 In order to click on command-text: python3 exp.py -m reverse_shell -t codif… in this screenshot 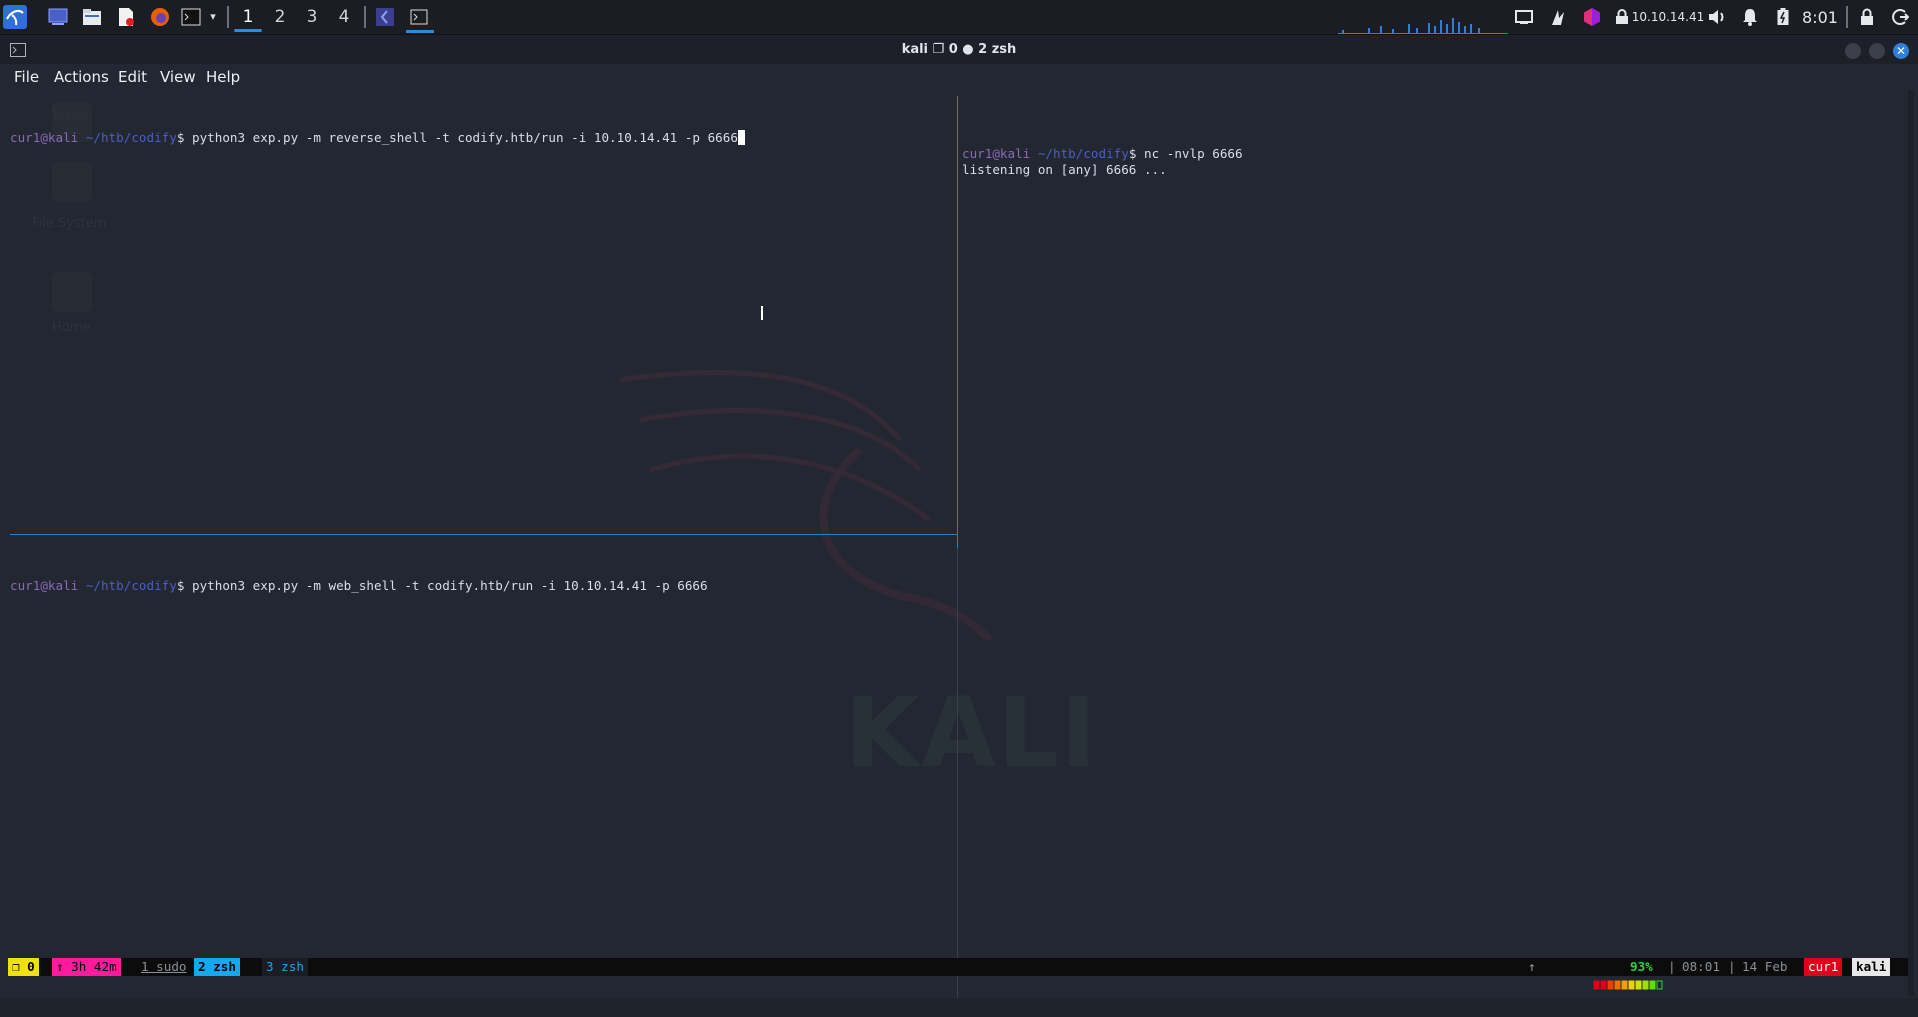, I will do `click(465, 137)`.